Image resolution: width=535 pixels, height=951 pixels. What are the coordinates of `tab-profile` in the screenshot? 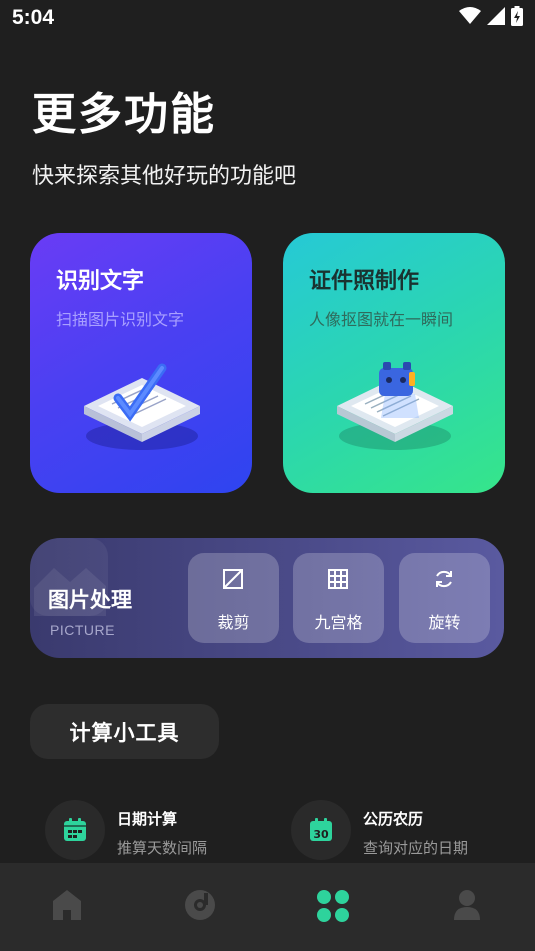 It's located at (466, 907).